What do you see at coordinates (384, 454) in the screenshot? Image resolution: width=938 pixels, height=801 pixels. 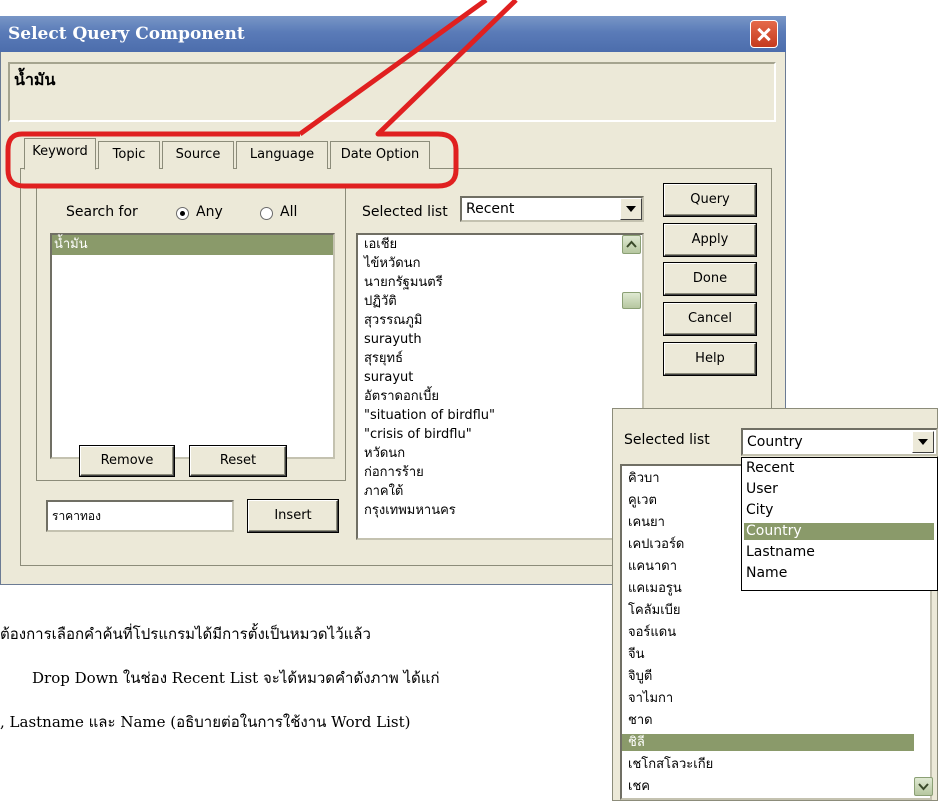 I see `word-list-item: หวัดนก` at bounding box center [384, 454].